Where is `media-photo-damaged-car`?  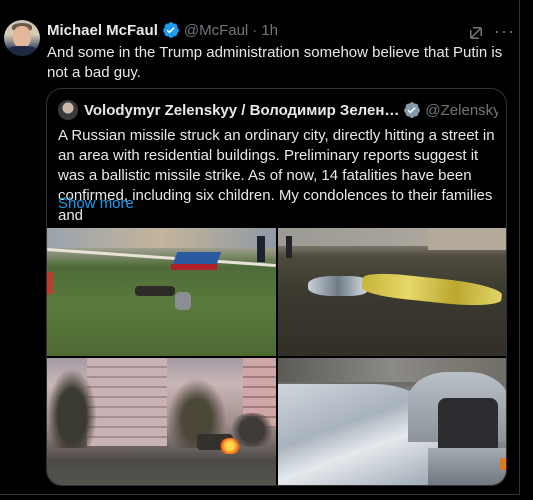 media-photo-damaged-car is located at coordinates (392, 421).